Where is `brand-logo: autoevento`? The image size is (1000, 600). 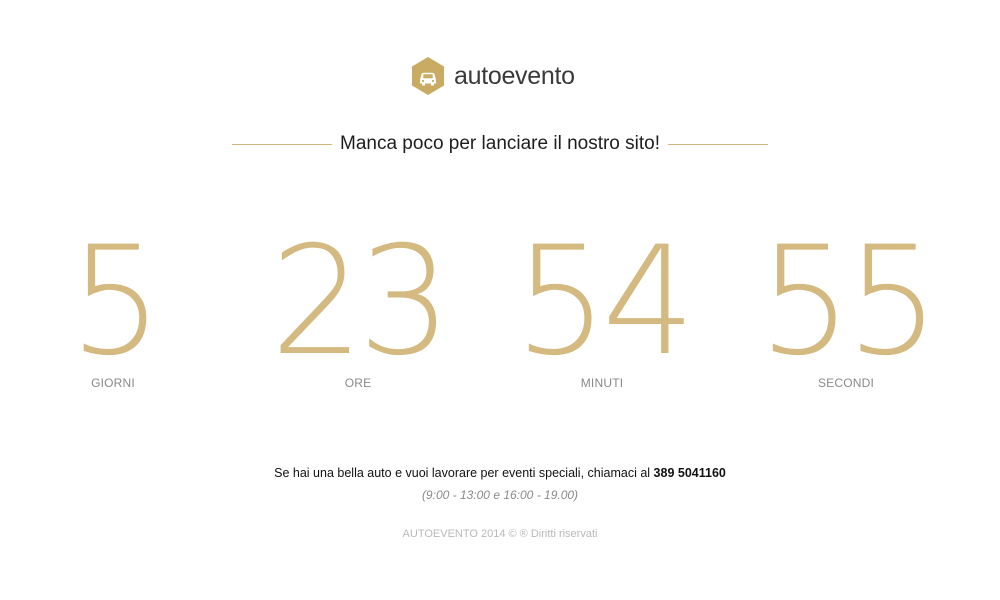
brand-logo: autoevento is located at coordinates (492, 76).